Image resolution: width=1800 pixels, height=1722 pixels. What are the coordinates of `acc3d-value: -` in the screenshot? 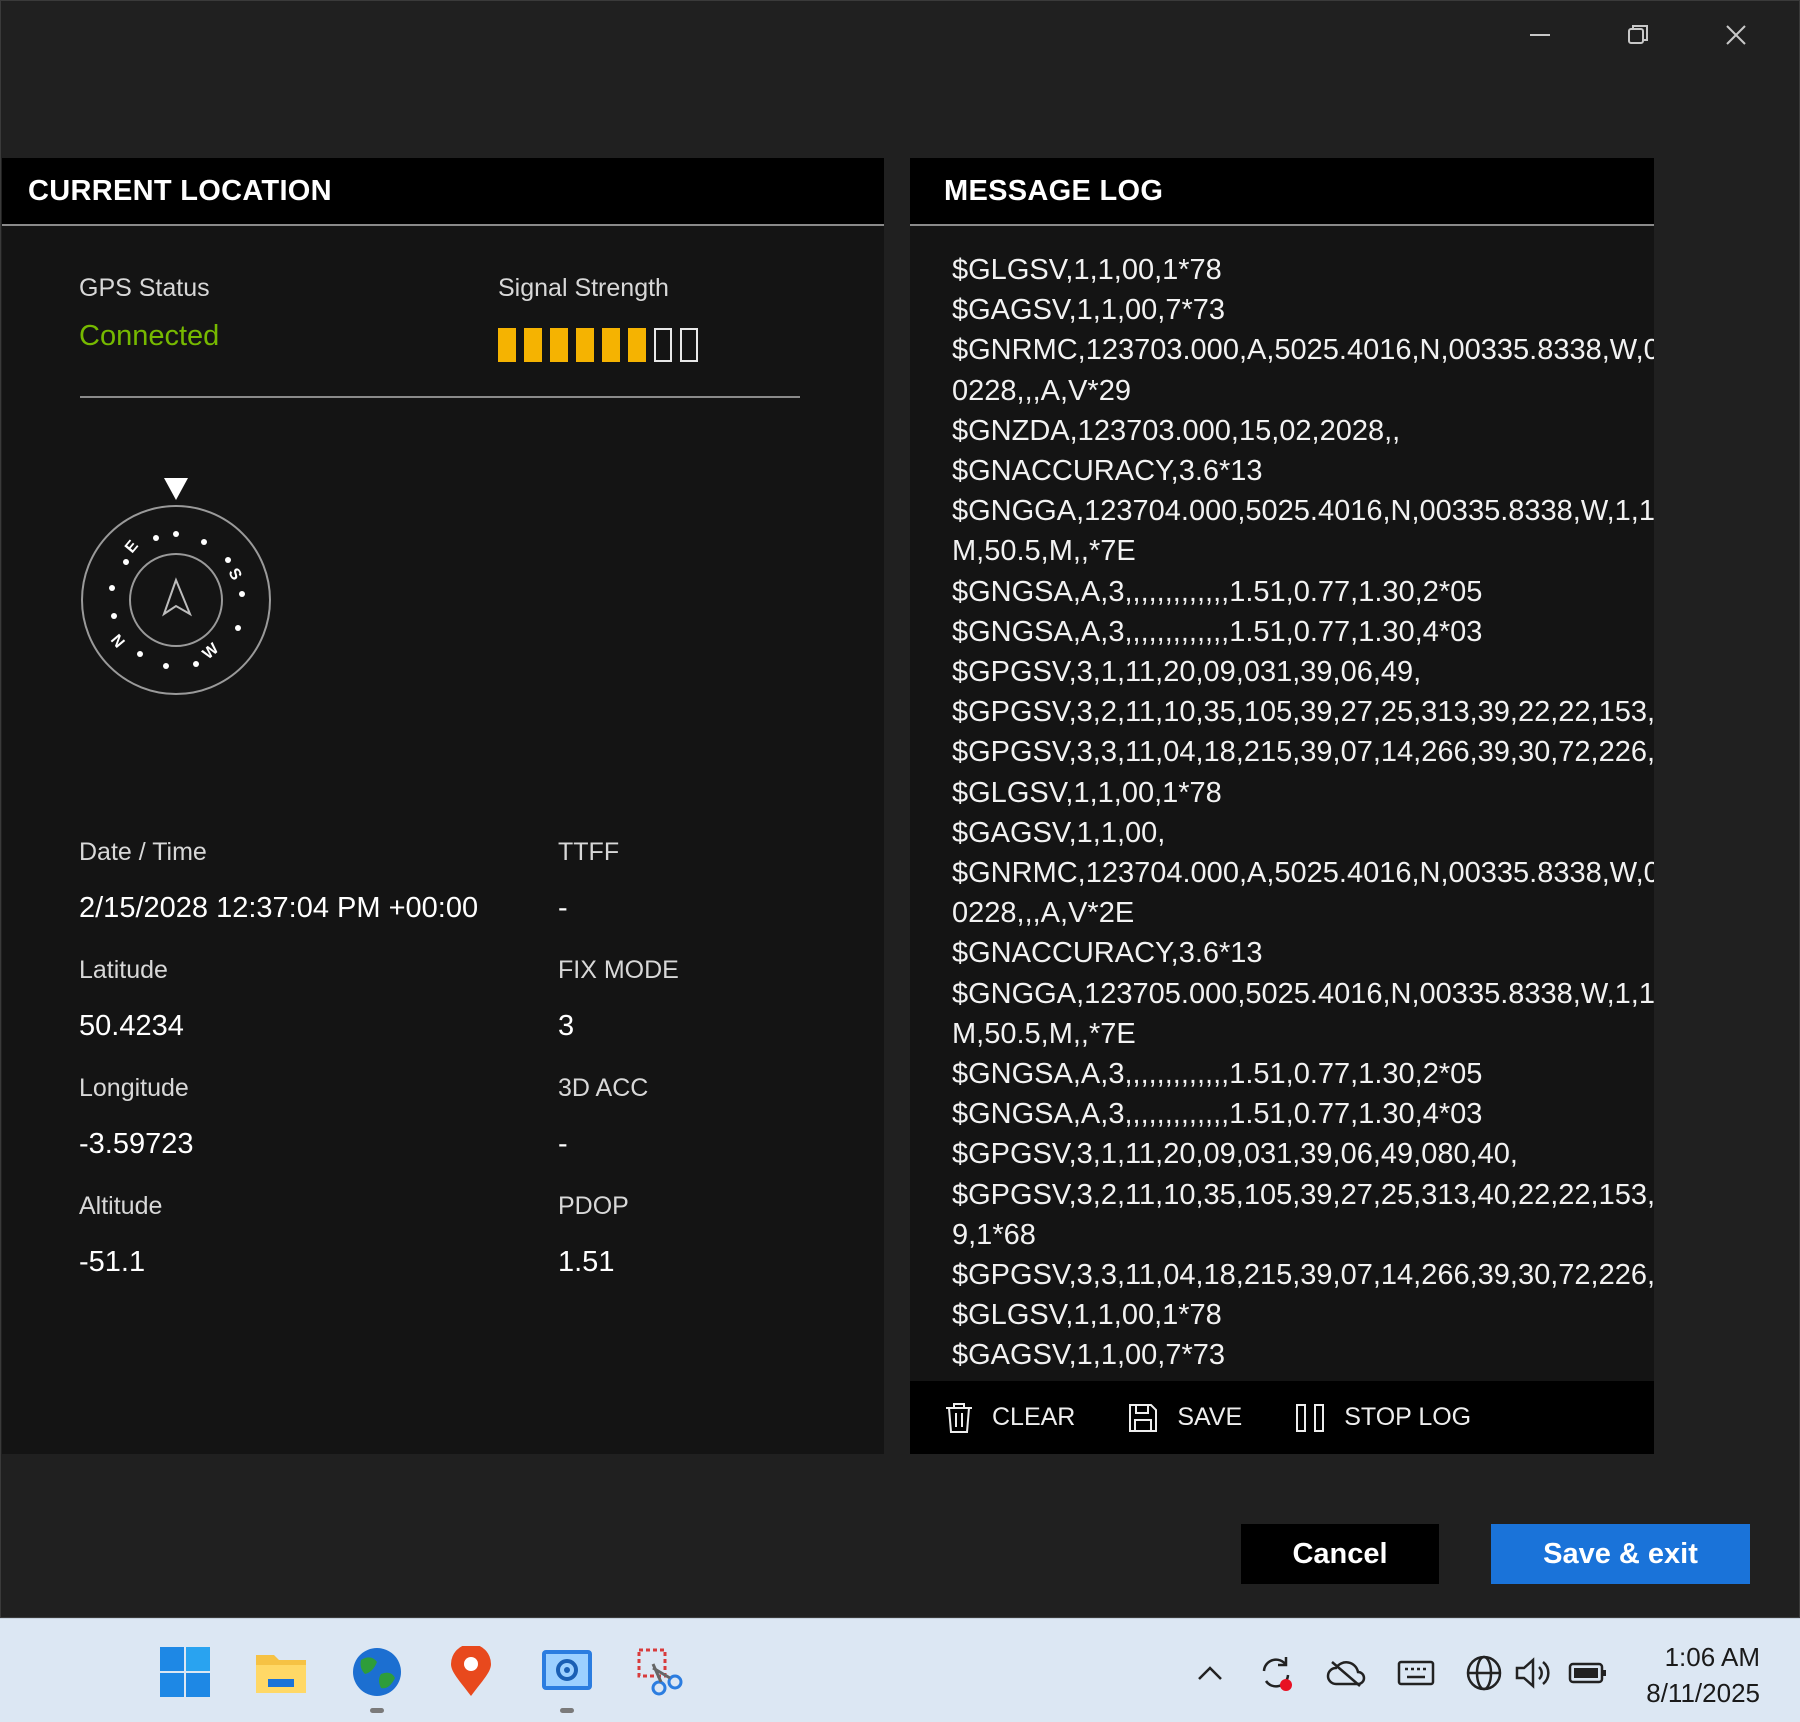 It's located at (563, 1144).